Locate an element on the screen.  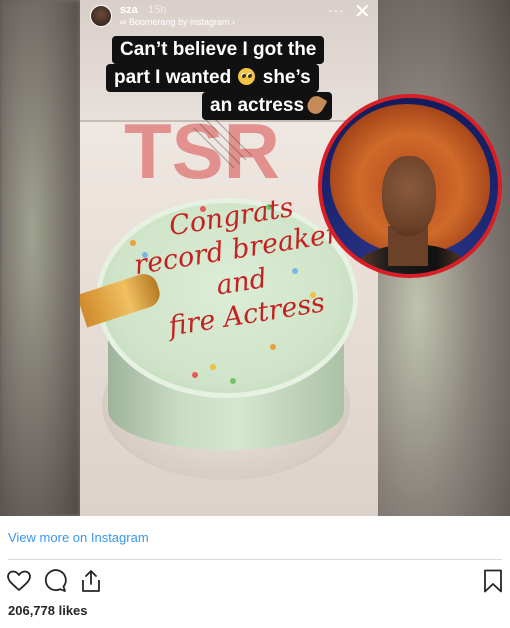
boomerang-label: ∞ Boomerang by instagram › is located at coordinates (177, 22).